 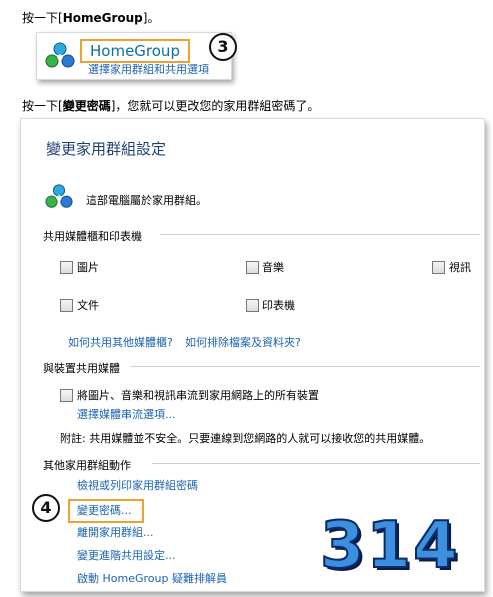 What do you see at coordinates (223, 47) in the screenshot?
I see `step3-badge: 3` at bounding box center [223, 47].